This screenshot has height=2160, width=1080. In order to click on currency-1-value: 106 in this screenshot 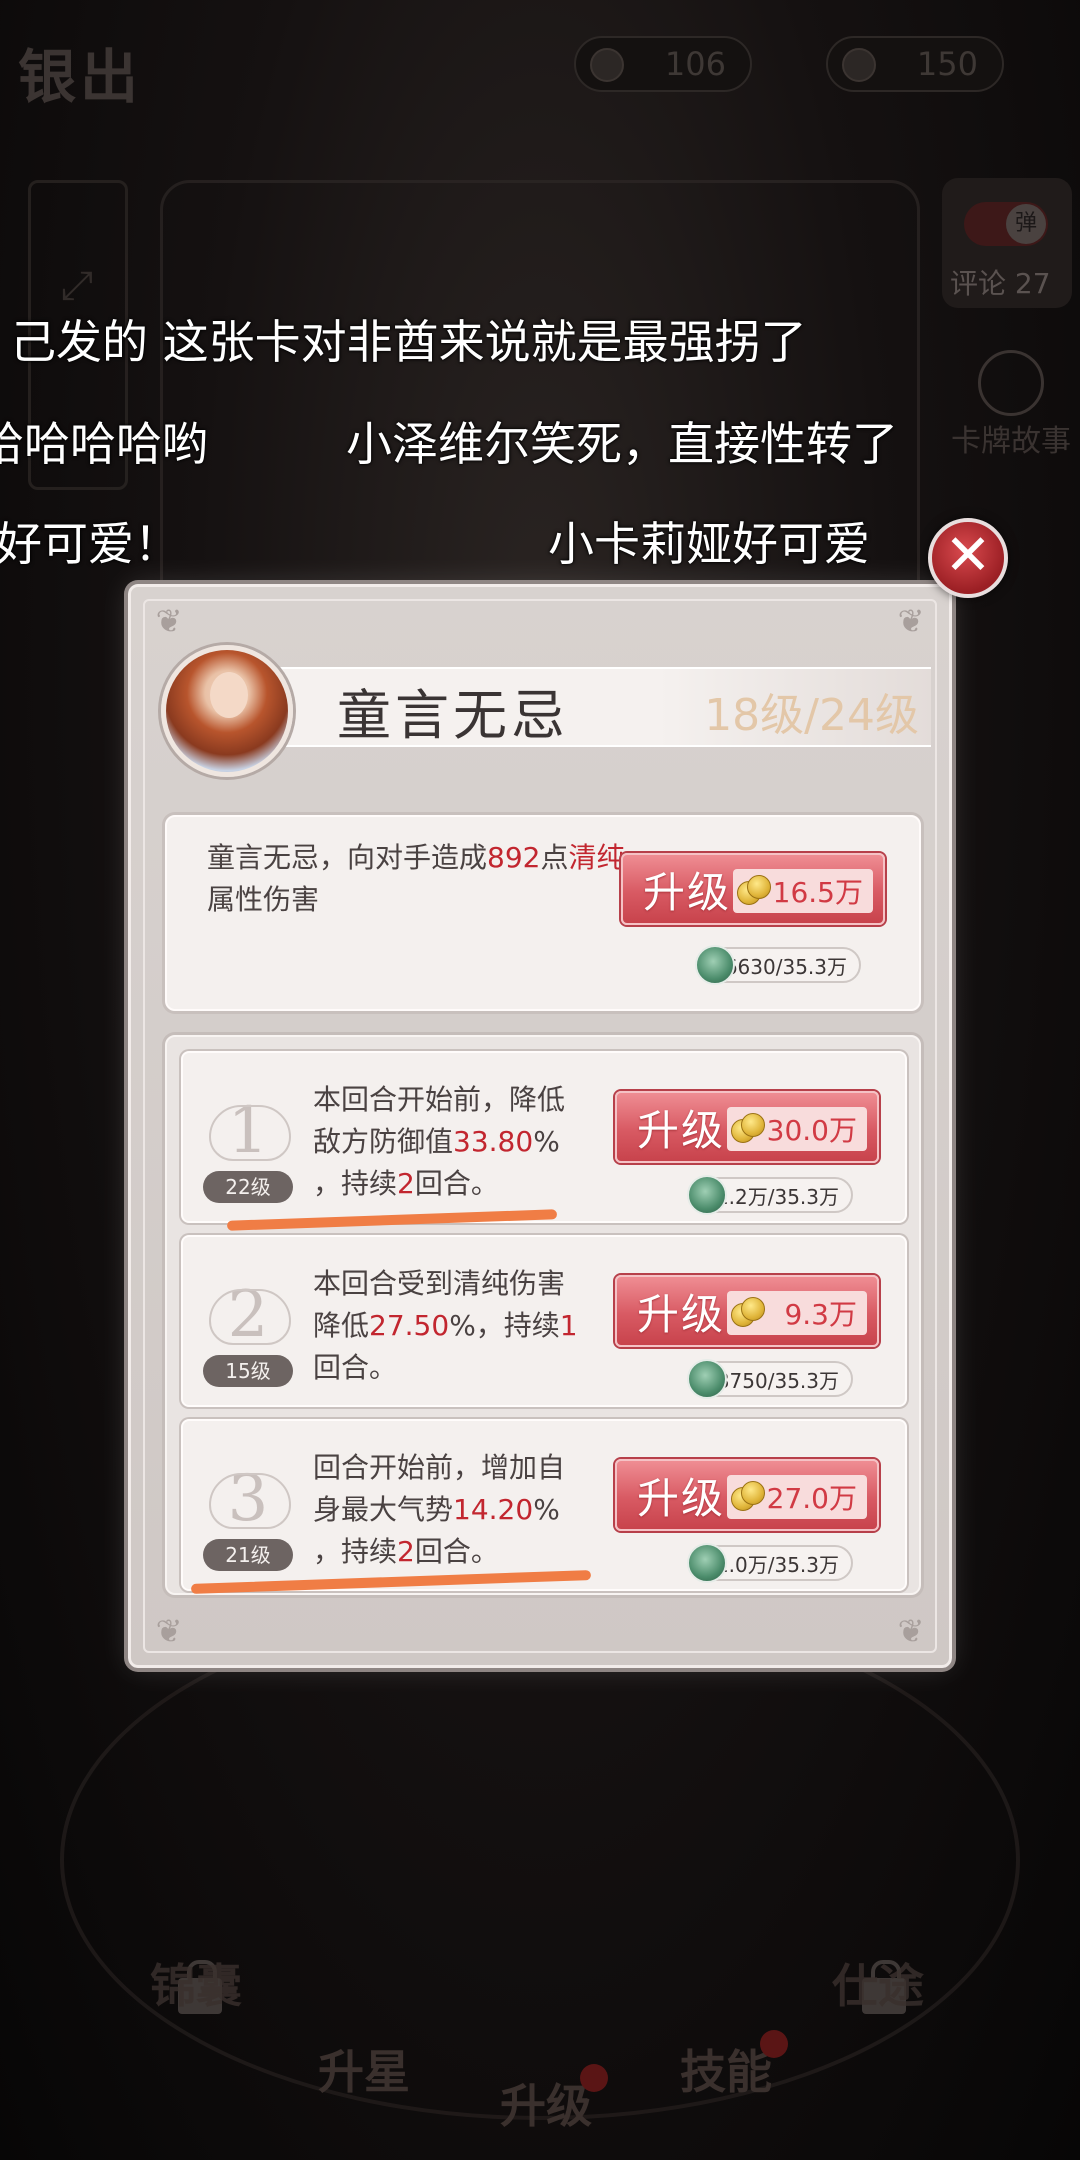, I will do `click(695, 64)`.